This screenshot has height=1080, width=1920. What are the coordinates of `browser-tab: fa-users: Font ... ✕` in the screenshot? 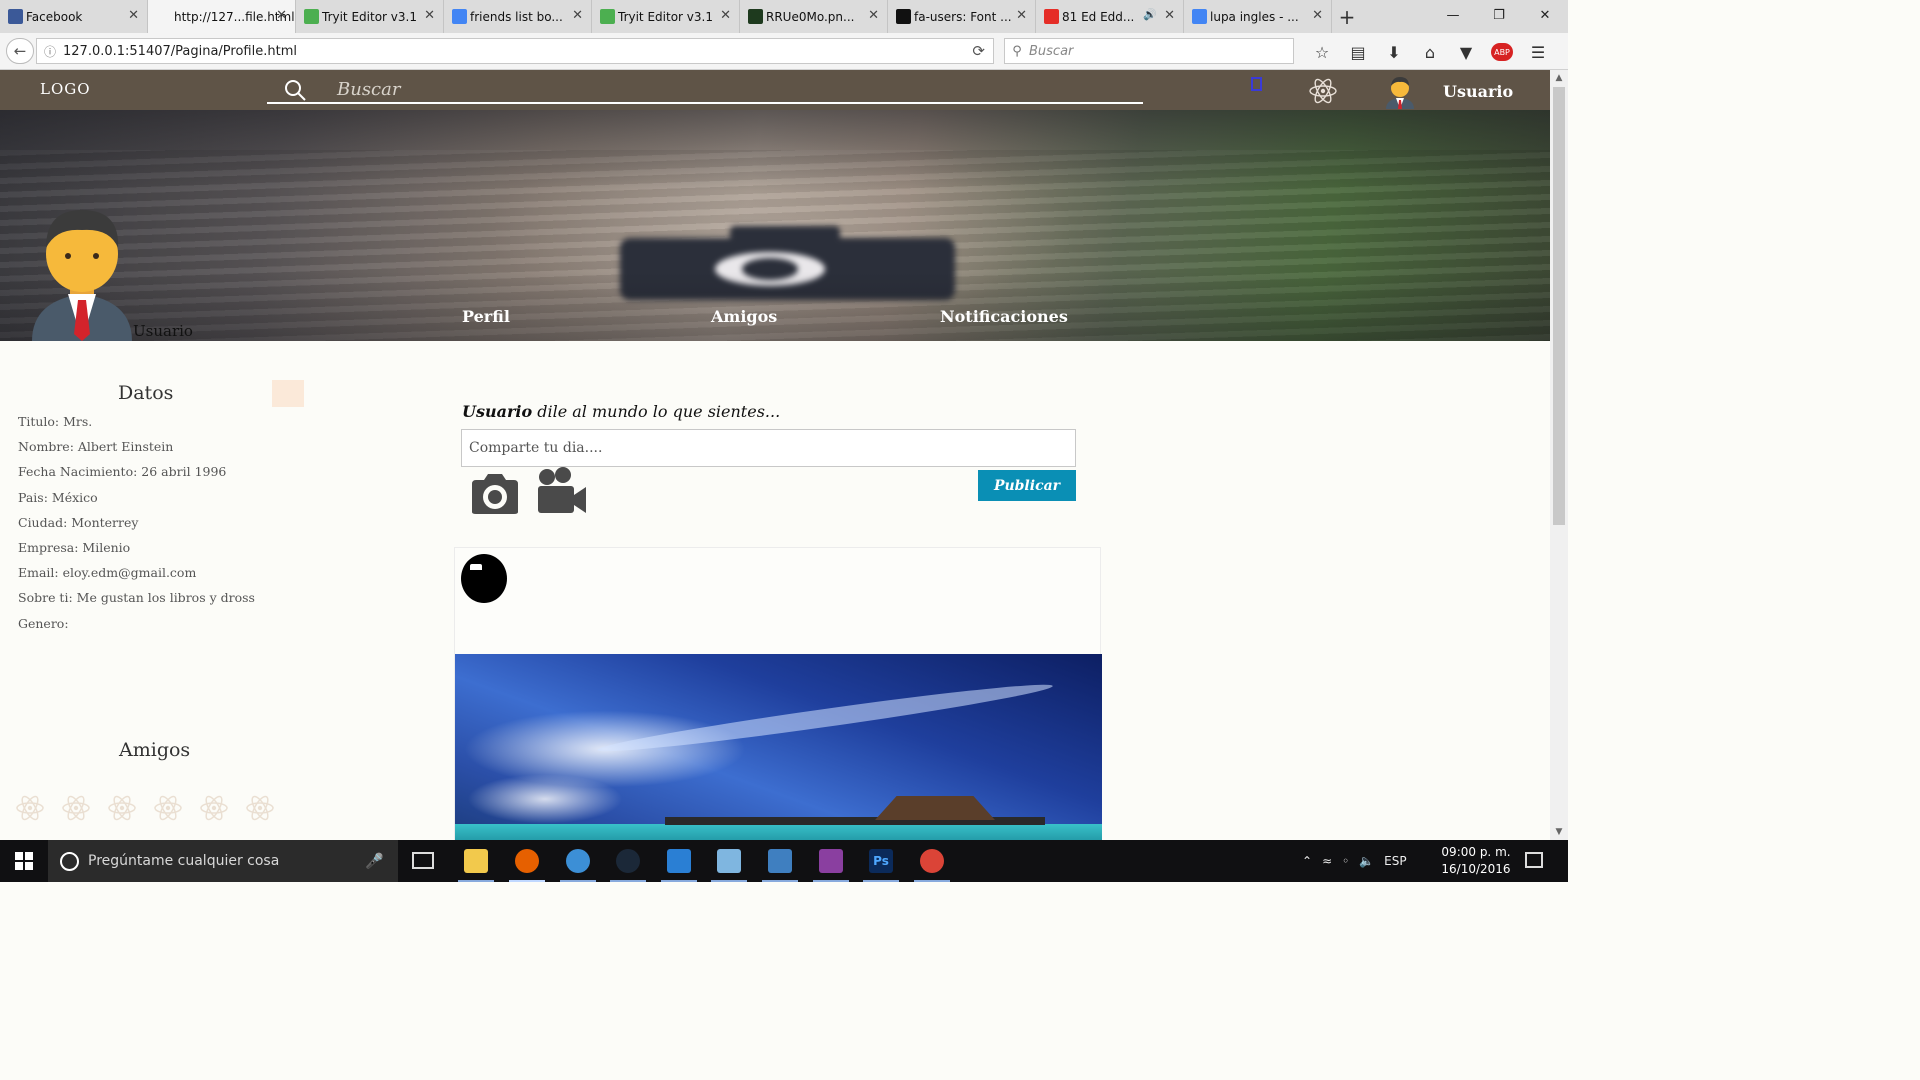 It's located at (962, 16).